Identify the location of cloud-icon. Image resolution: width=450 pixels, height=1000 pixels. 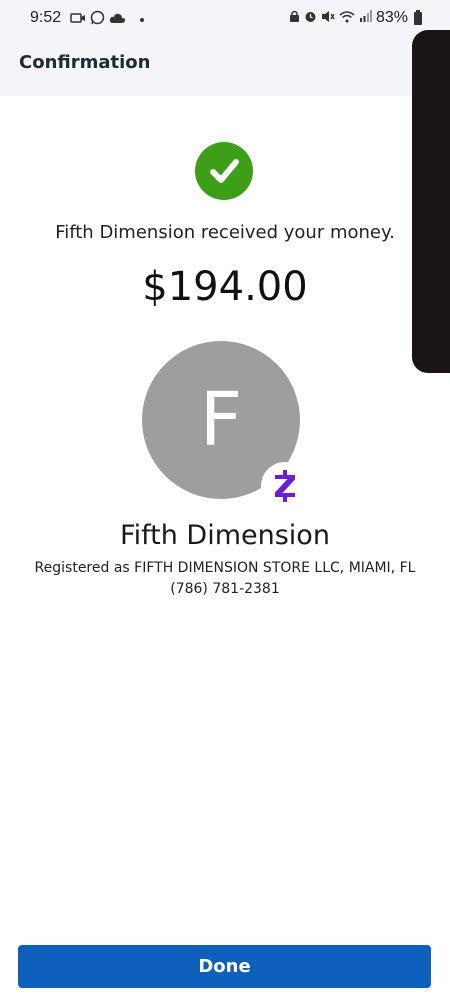
(117, 20).